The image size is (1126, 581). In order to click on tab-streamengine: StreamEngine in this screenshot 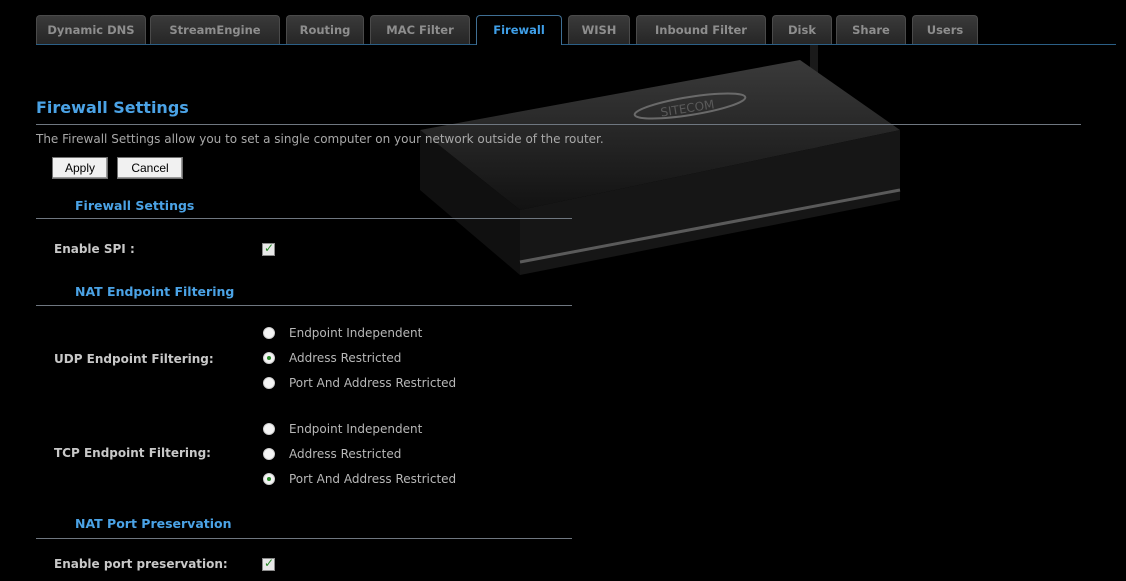, I will do `click(215, 29)`.